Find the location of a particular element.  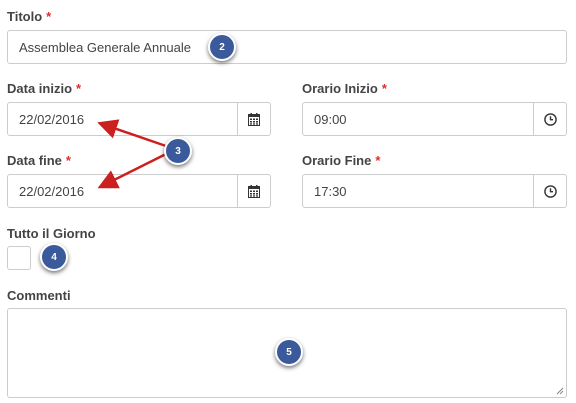

start-date-input: 22/02/2016 is located at coordinates (122, 119).